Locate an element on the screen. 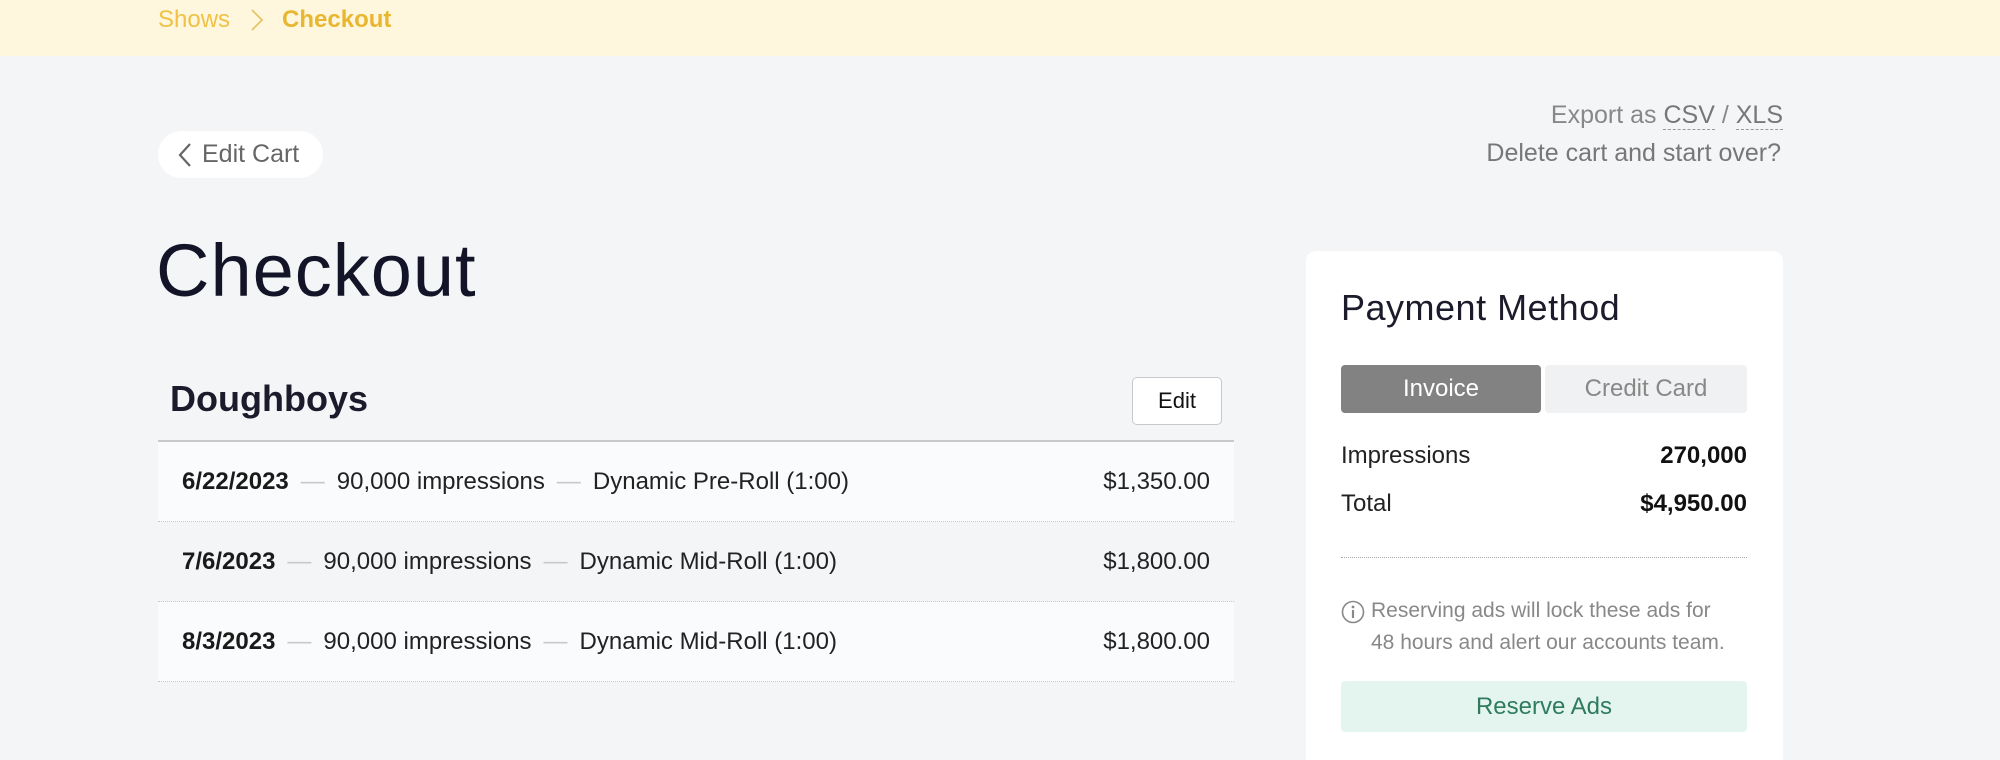 Image resolution: width=2000 pixels, height=760 pixels. page-title: Checkout is located at coordinates (316, 270).